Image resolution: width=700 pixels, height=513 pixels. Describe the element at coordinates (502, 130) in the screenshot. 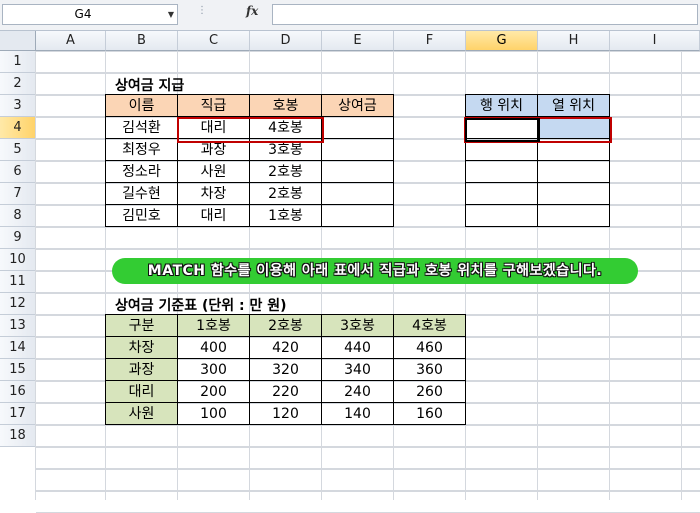

I see `active-cell-cursor` at that location.